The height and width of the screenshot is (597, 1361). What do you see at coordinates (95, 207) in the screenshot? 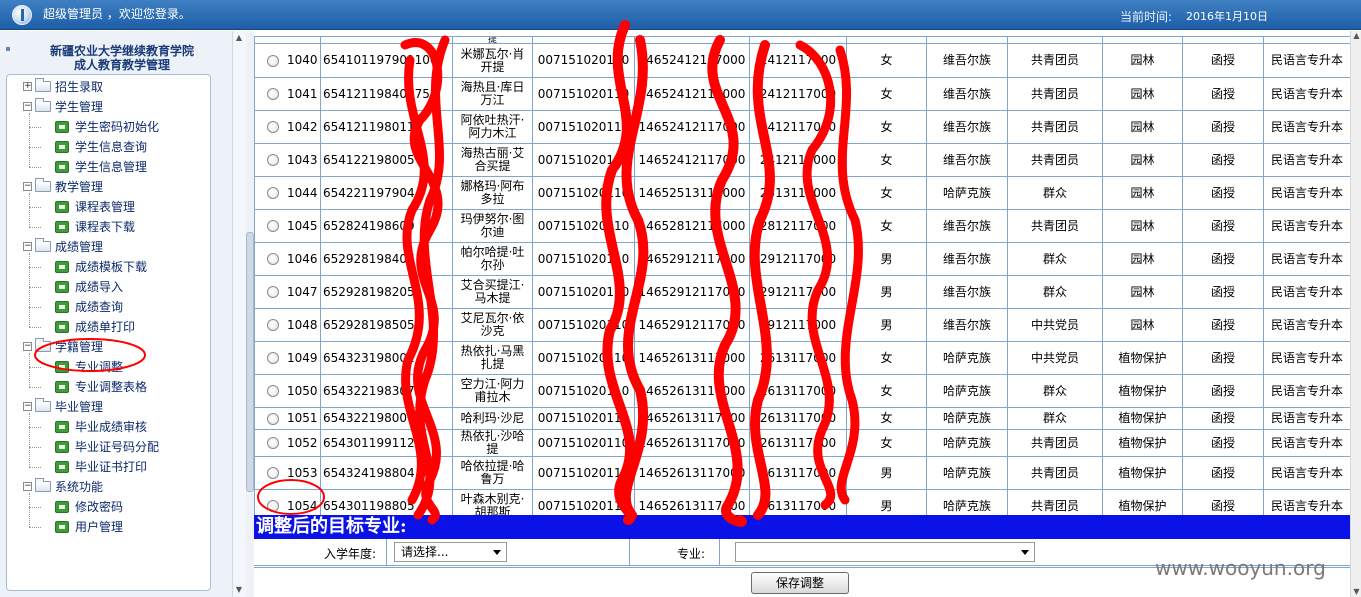
I see `nav-item-2-0: 课程表管理` at bounding box center [95, 207].